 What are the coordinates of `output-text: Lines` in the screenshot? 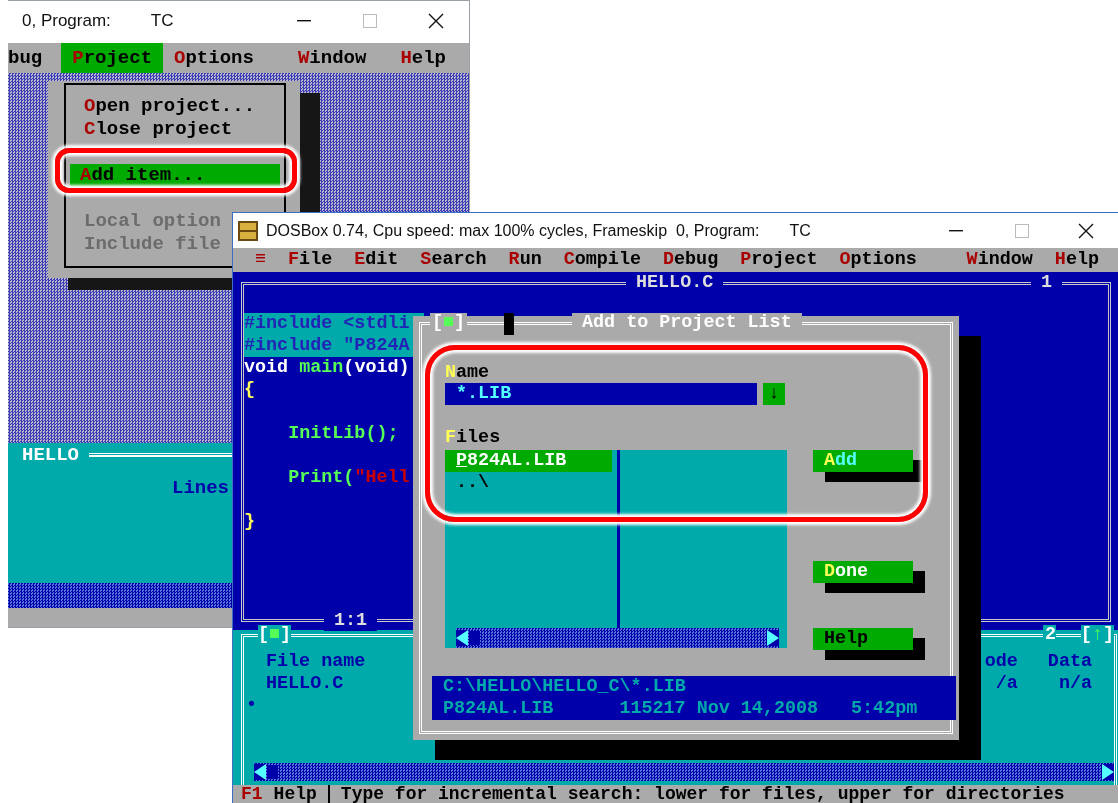 It's located at (200, 488).